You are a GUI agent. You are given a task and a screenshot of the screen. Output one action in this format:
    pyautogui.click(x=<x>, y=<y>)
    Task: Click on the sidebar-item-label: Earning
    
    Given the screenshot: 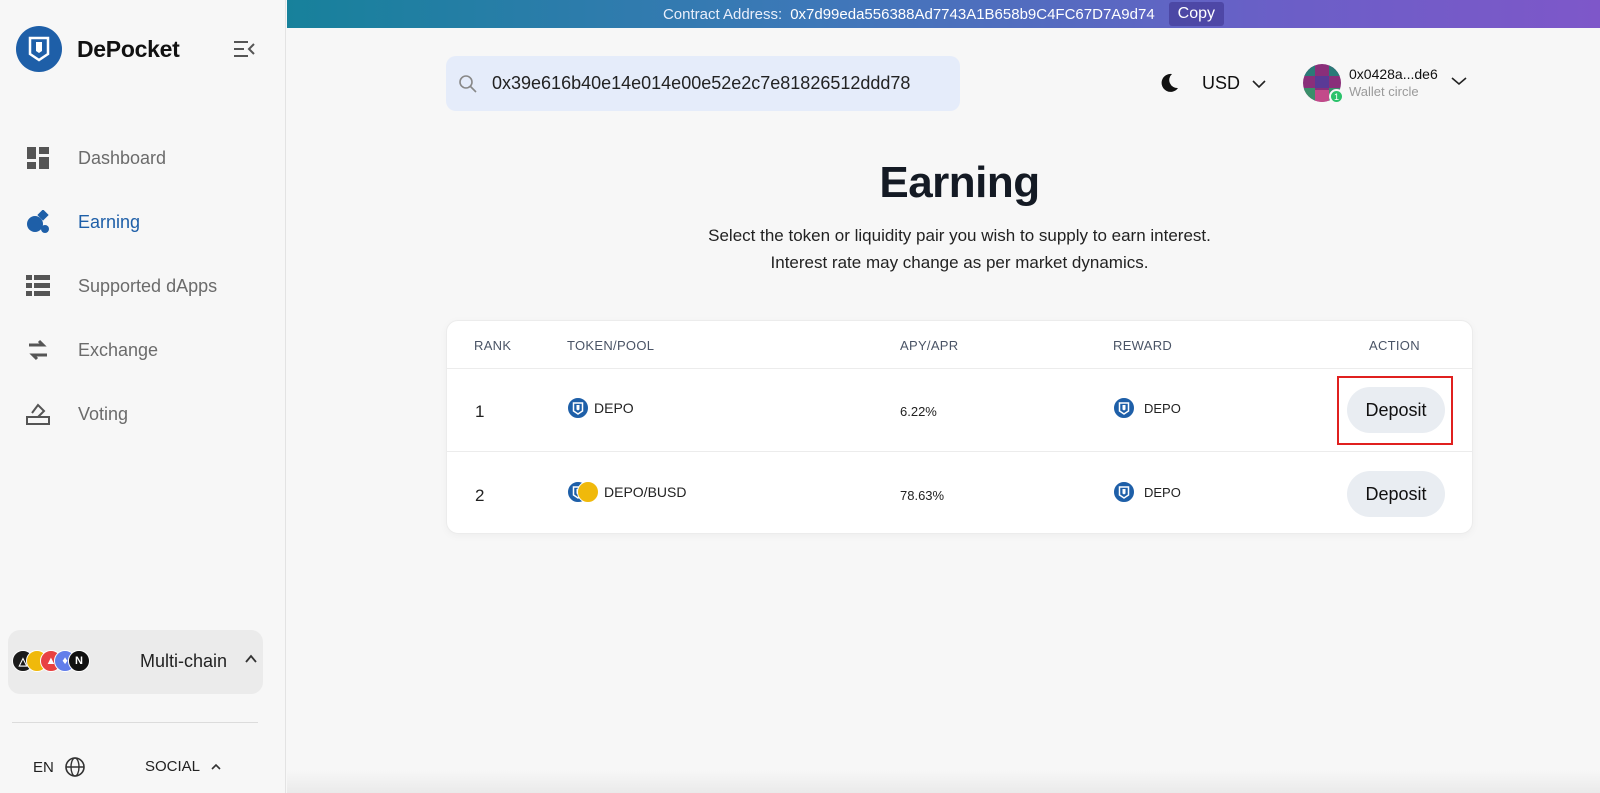 What is the action you would take?
    pyautogui.click(x=109, y=221)
    